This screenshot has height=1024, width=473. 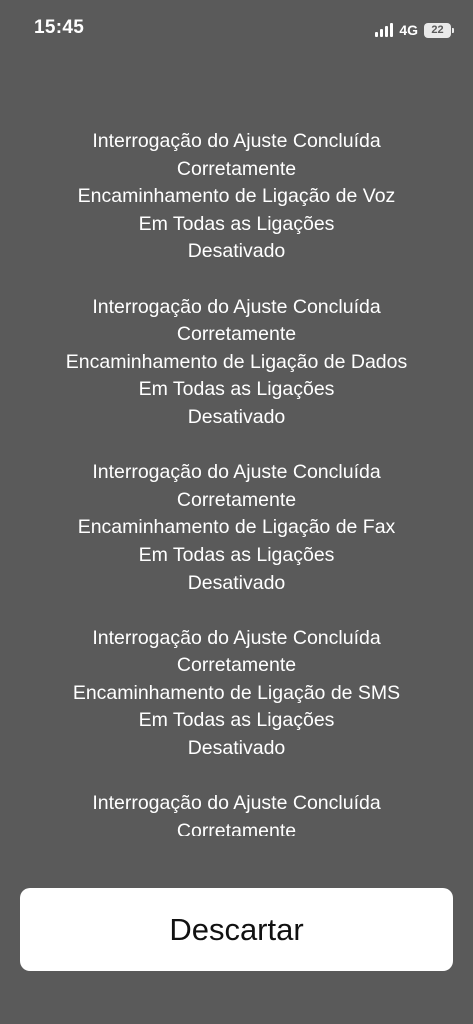 I want to click on battery-icon: 22, so click(x=439, y=30).